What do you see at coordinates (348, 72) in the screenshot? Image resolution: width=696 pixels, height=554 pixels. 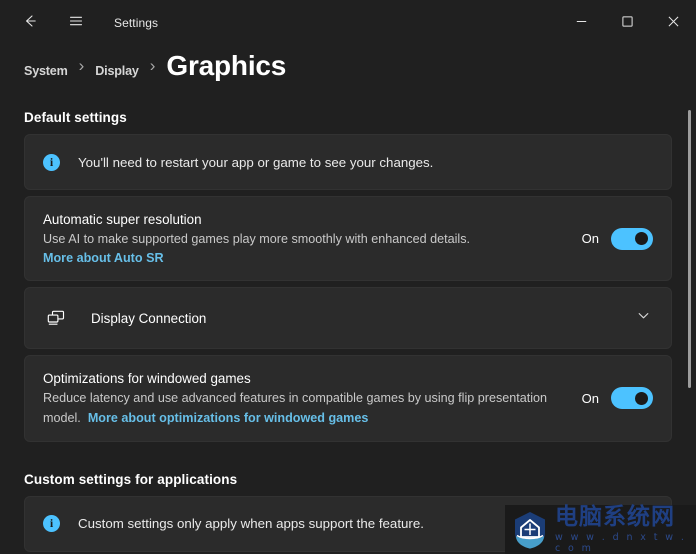 I see `breadcrumb: System › Display › Graphics` at bounding box center [348, 72].